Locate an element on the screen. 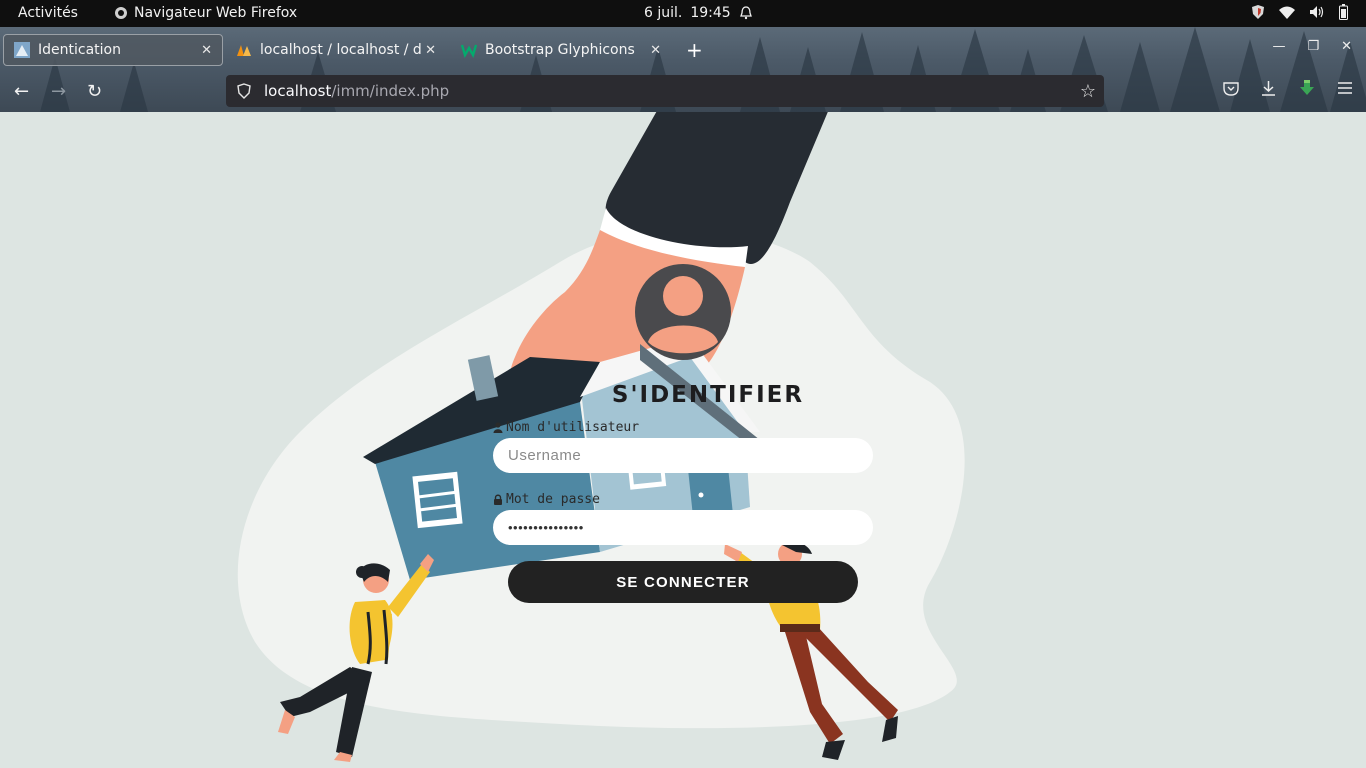  login-submit-button: SE CONNECTER is located at coordinates (683, 582).